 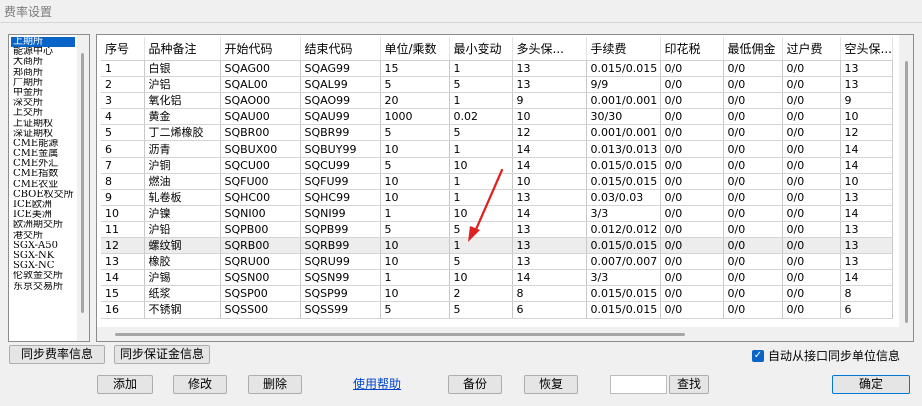 What do you see at coordinates (811, 49) in the screenshot?
I see `column-header: 过户费` at bounding box center [811, 49].